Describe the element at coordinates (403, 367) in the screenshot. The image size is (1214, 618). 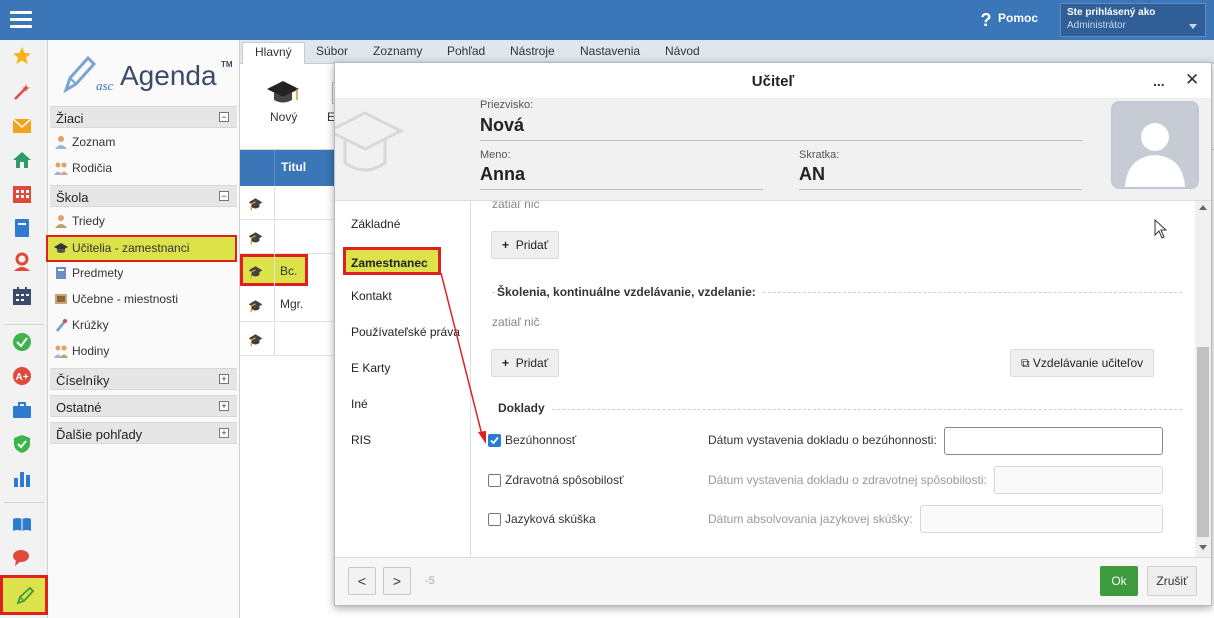
I see `tab-e-karty: E Karty` at that location.